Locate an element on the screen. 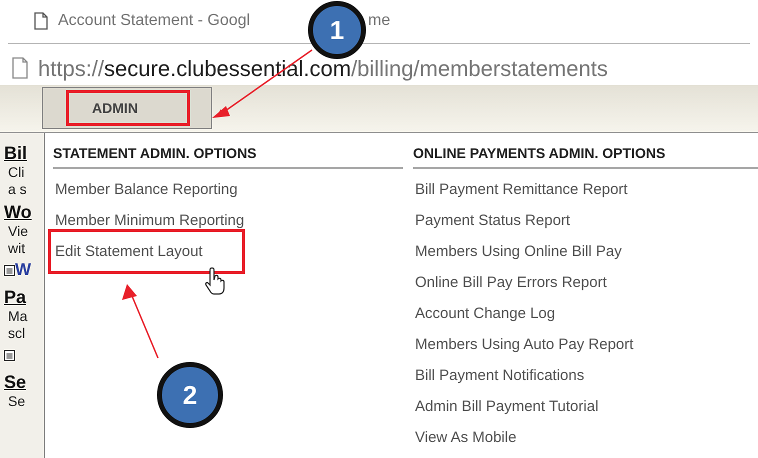 This screenshot has width=758, height=458. menu-item: Members Using Auto Pay Report is located at coordinates (524, 345).